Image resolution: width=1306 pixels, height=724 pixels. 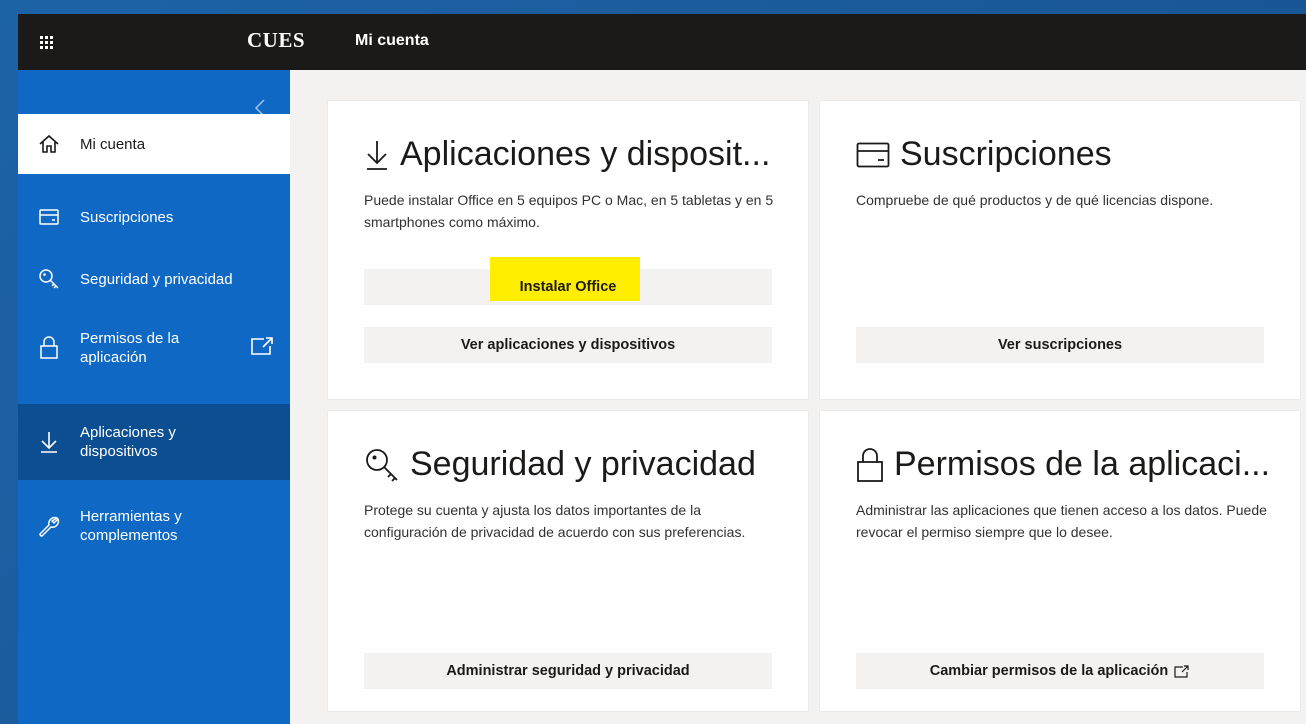 What do you see at coordinates (49, 143) in the screenshot?
I see `home-icon` at bounding box center [49, 143].